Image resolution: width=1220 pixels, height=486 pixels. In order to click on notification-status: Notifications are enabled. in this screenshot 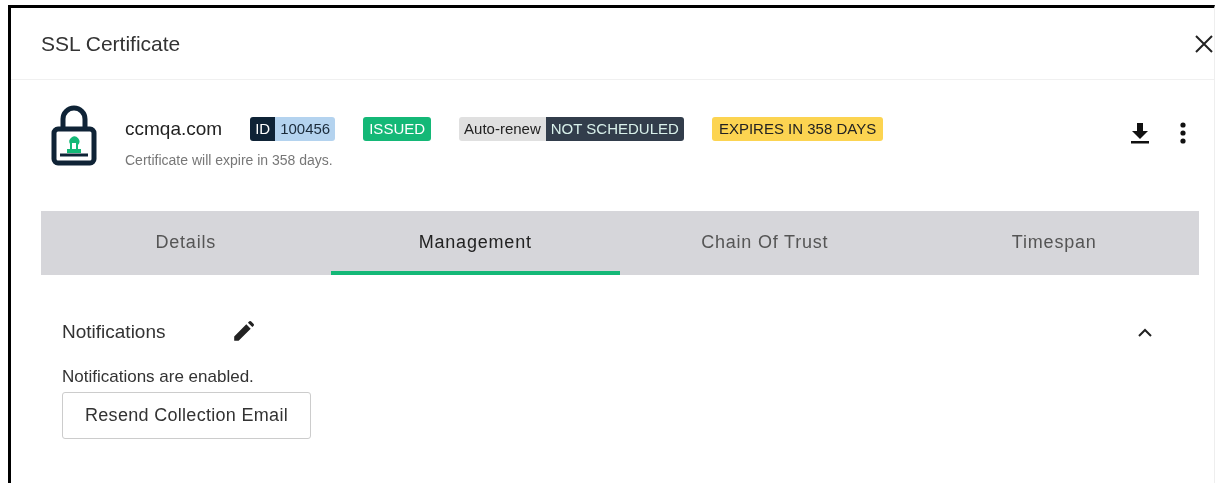, I will do `click(158, 377)`.